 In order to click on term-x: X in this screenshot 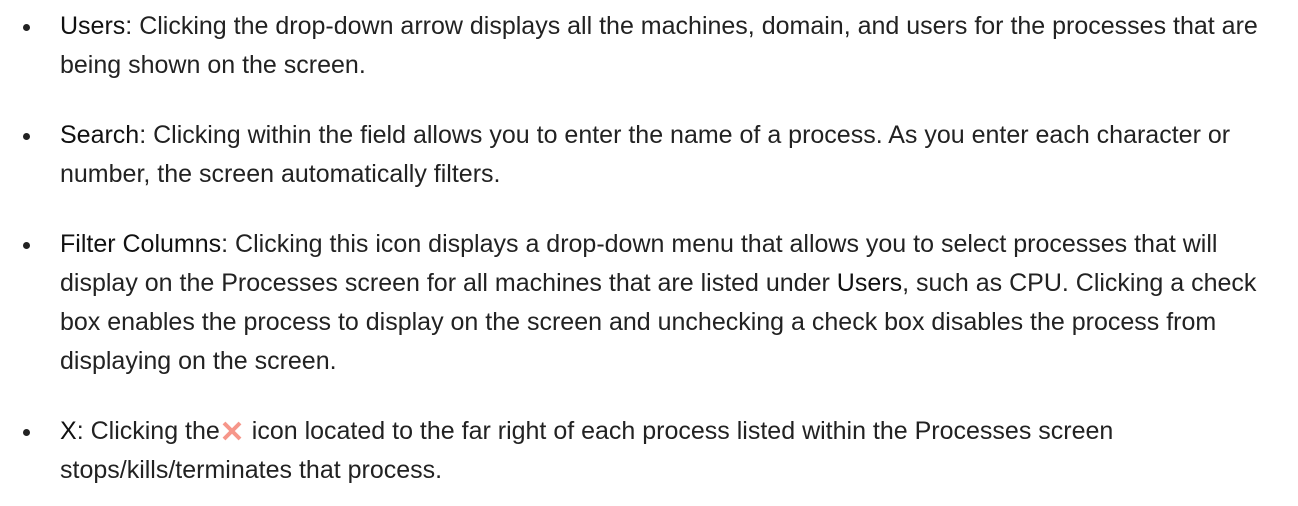, I will do `click(68, 431)`.